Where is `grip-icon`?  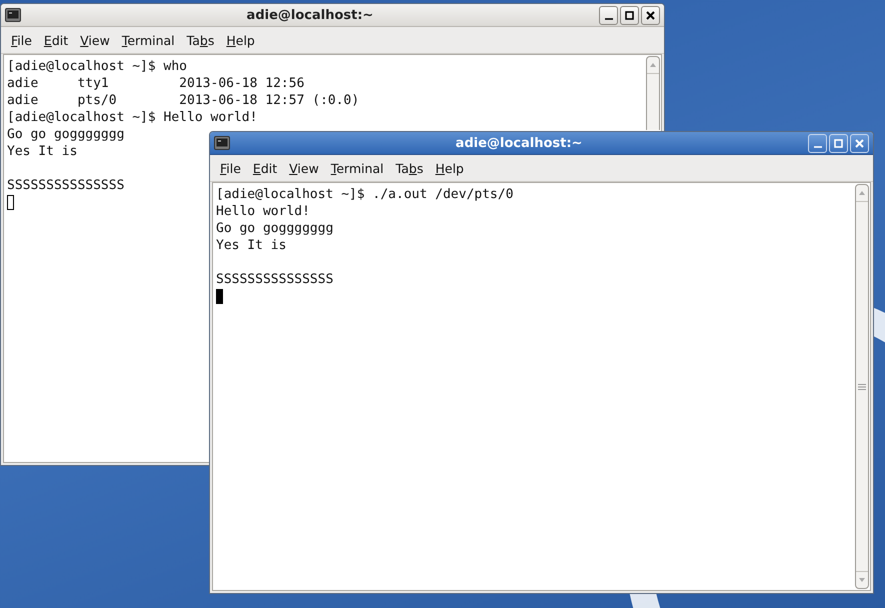
grip-icon is located at coordinates (862, 387).